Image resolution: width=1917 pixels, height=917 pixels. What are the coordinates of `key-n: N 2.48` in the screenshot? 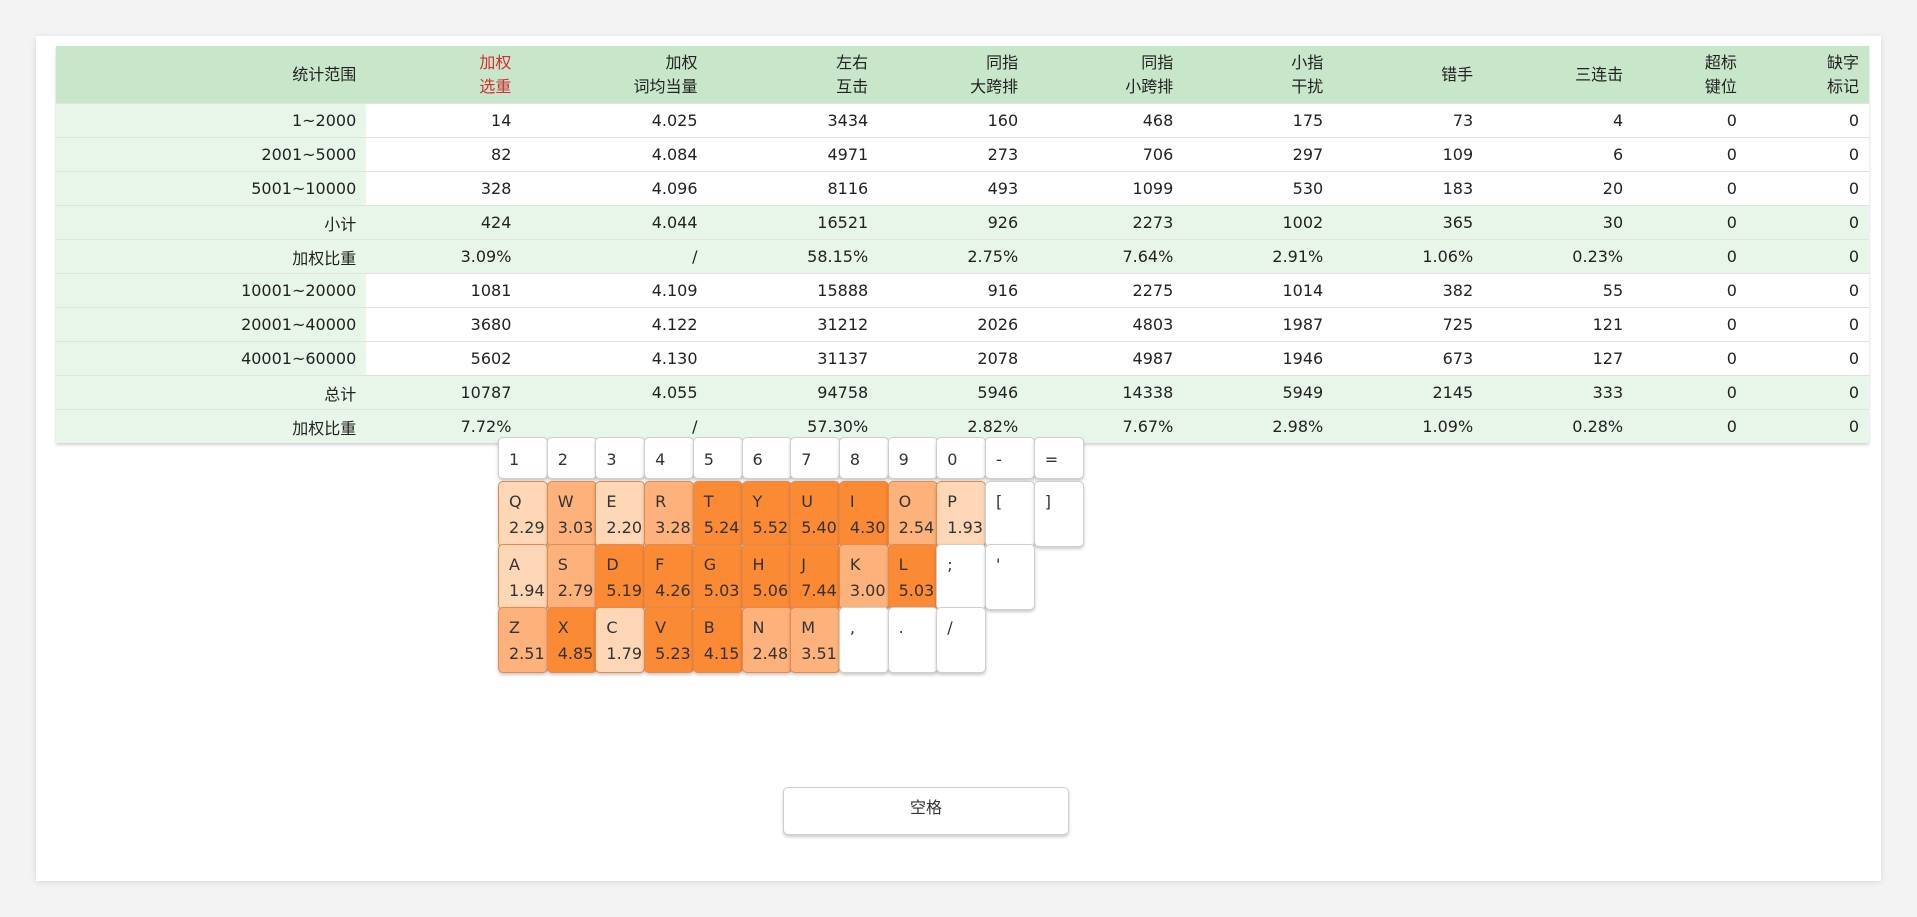 It's located at (766, 640).